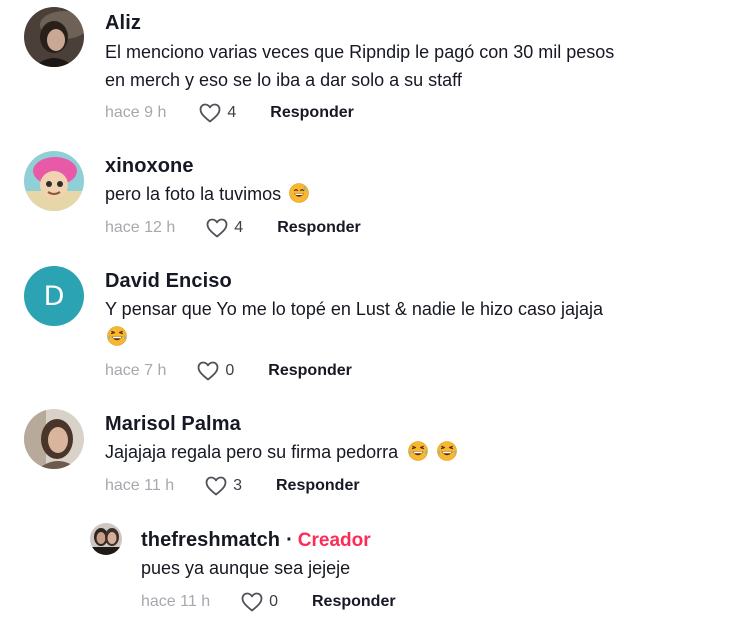 Image resolution: width=737 pixels, height=628 pixels. I want to click on avatar-letter: D, so click(54, 296).